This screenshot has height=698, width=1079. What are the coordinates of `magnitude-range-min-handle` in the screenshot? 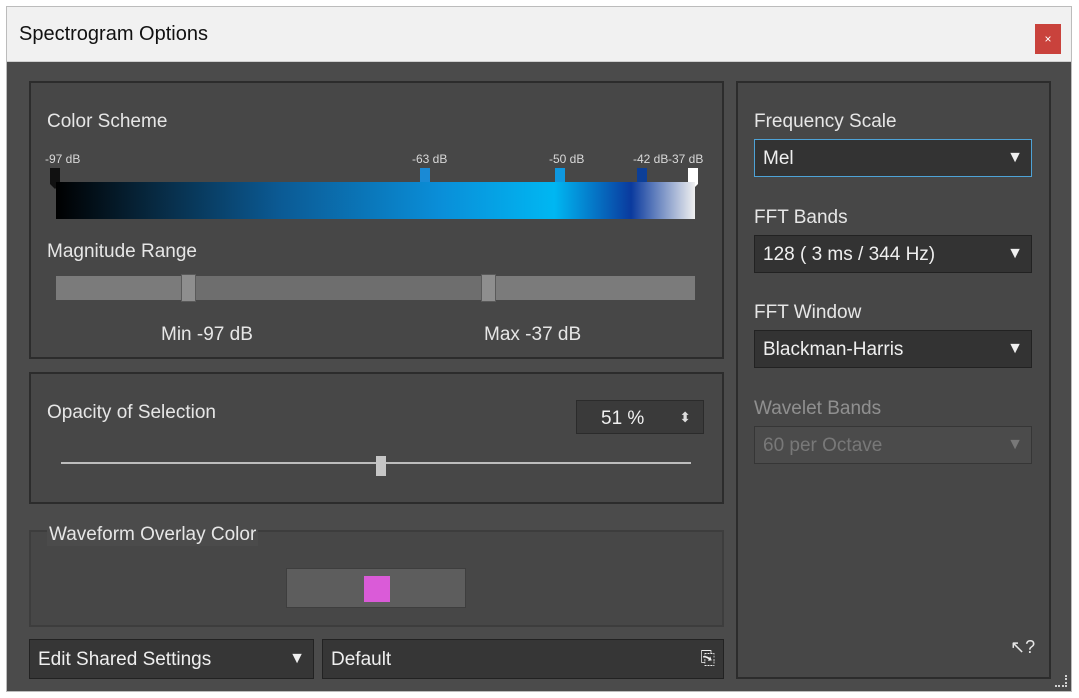 It's located at (188, 288).